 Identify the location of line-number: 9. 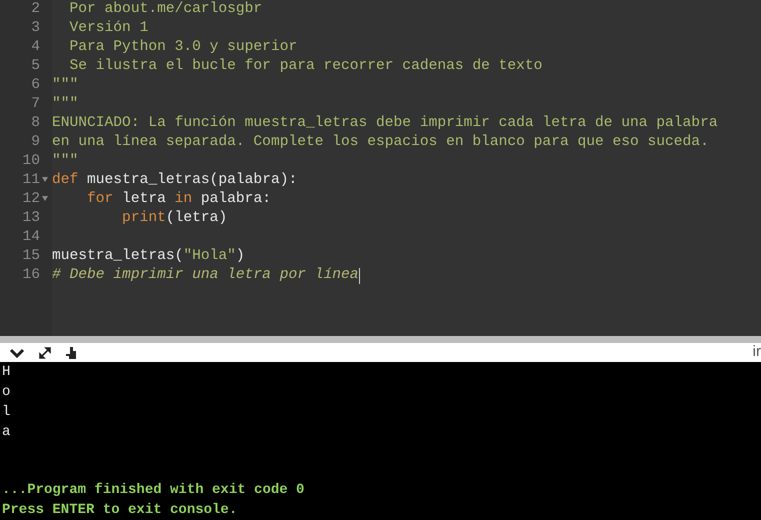
(35, 142).